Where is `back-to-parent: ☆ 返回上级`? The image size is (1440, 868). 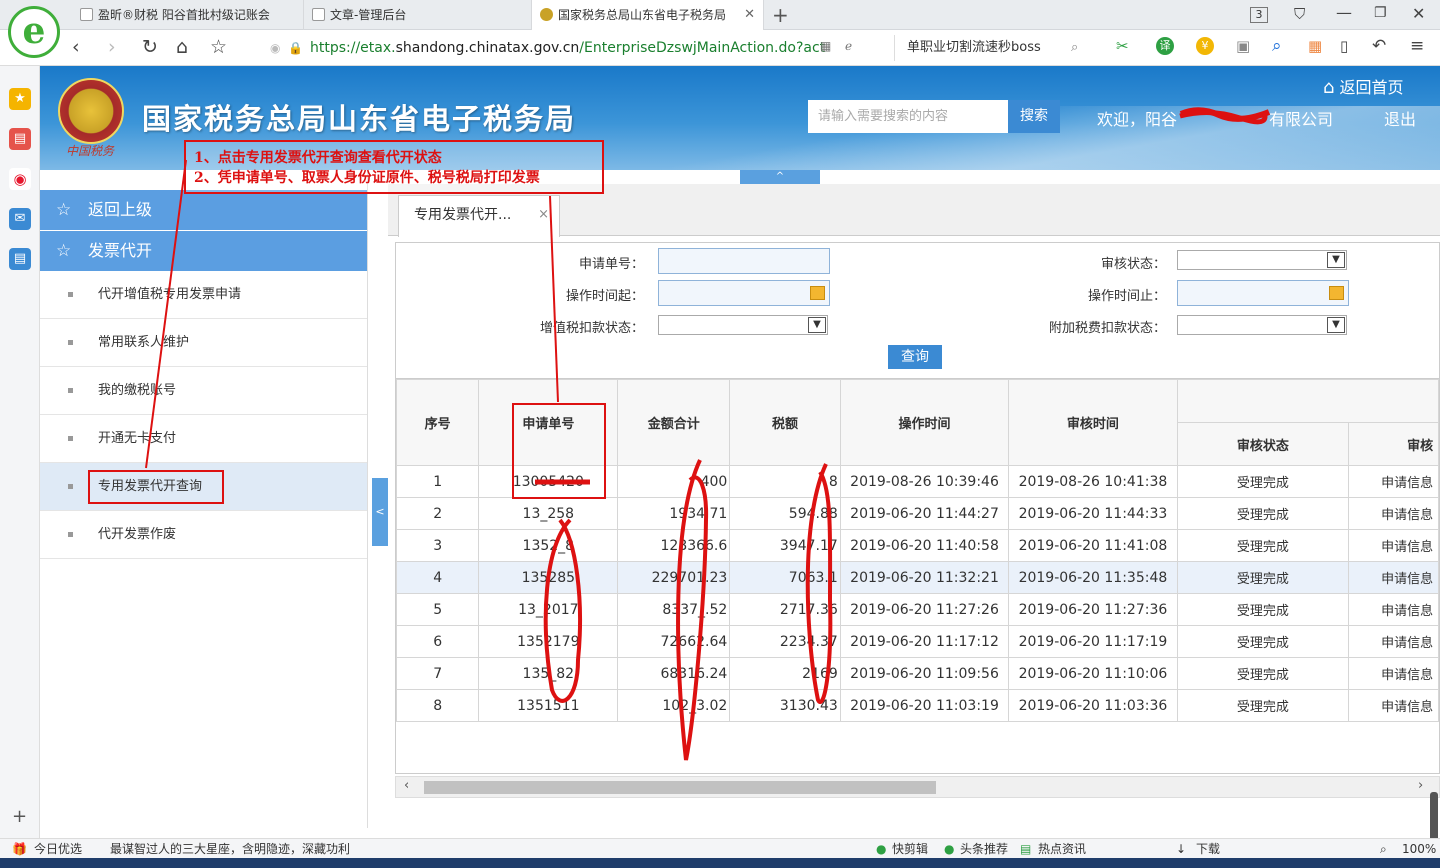
back-to-parent: ☆ 返回上级 is located at coordinates (203, 210).